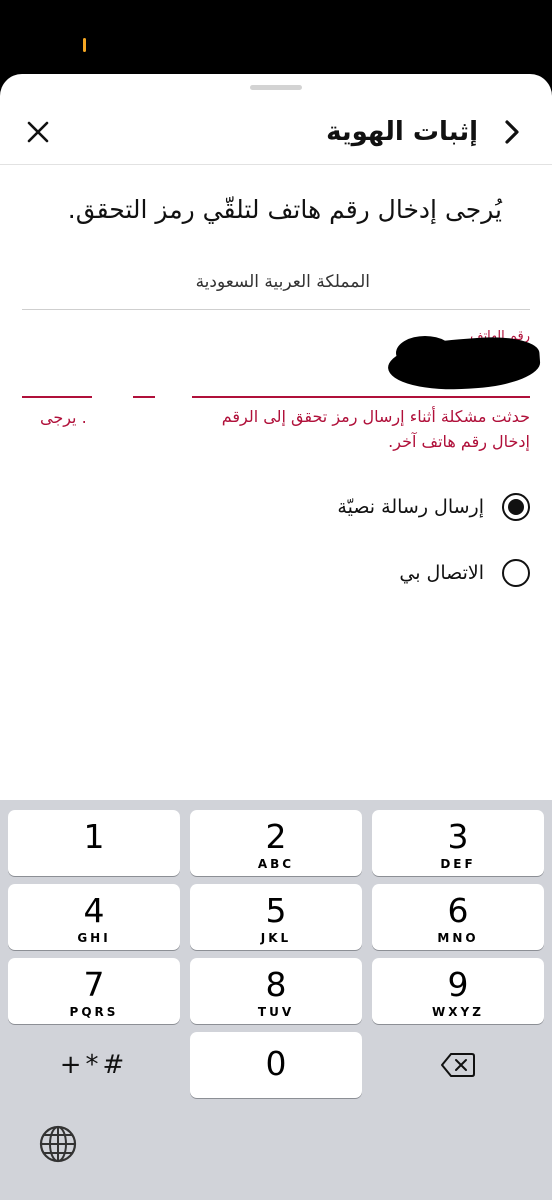 This screenshot has width=552, height=1200. I want to click on radio-unselected-icon, so click(516, 573).